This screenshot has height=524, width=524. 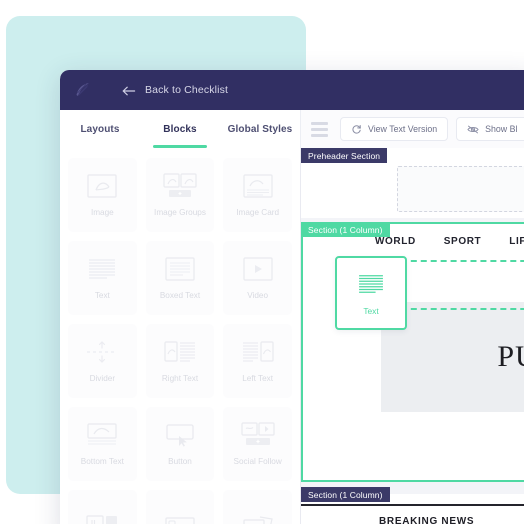 I want to click on main-section-tag: Section (1 Column), so click(x=345, y=229).